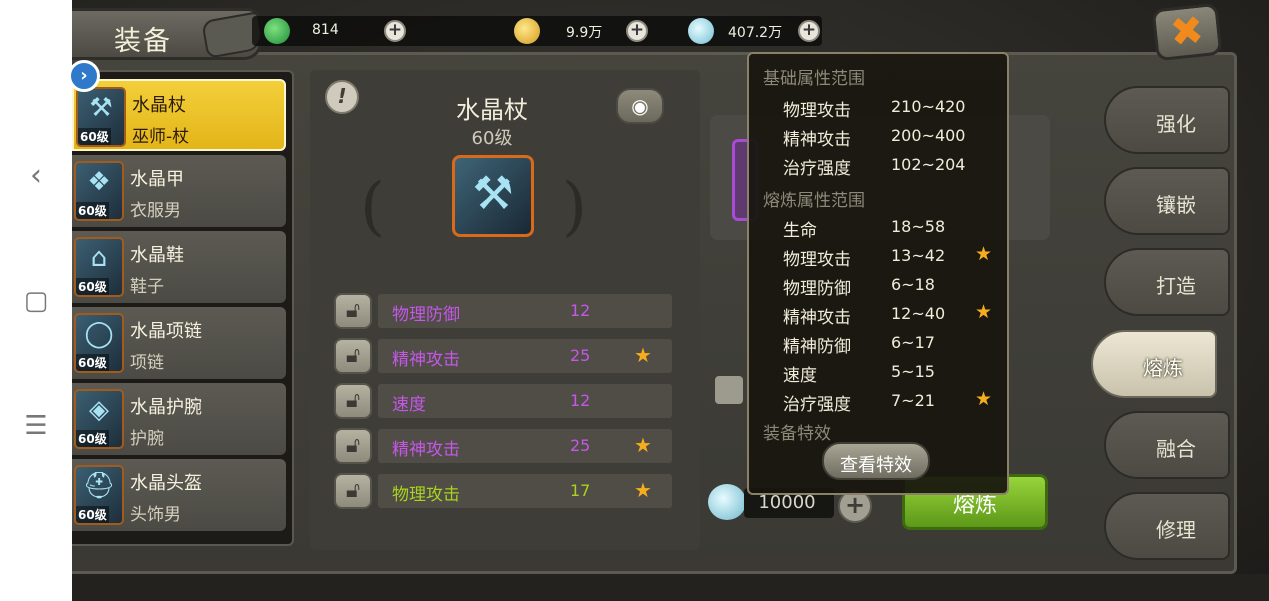 Image resolution: width=1269 pixels, height=601 pixels. Describe the element at coordinates (817, 169) in the screenshot. I see `range-name: 治疗强度` at that location.